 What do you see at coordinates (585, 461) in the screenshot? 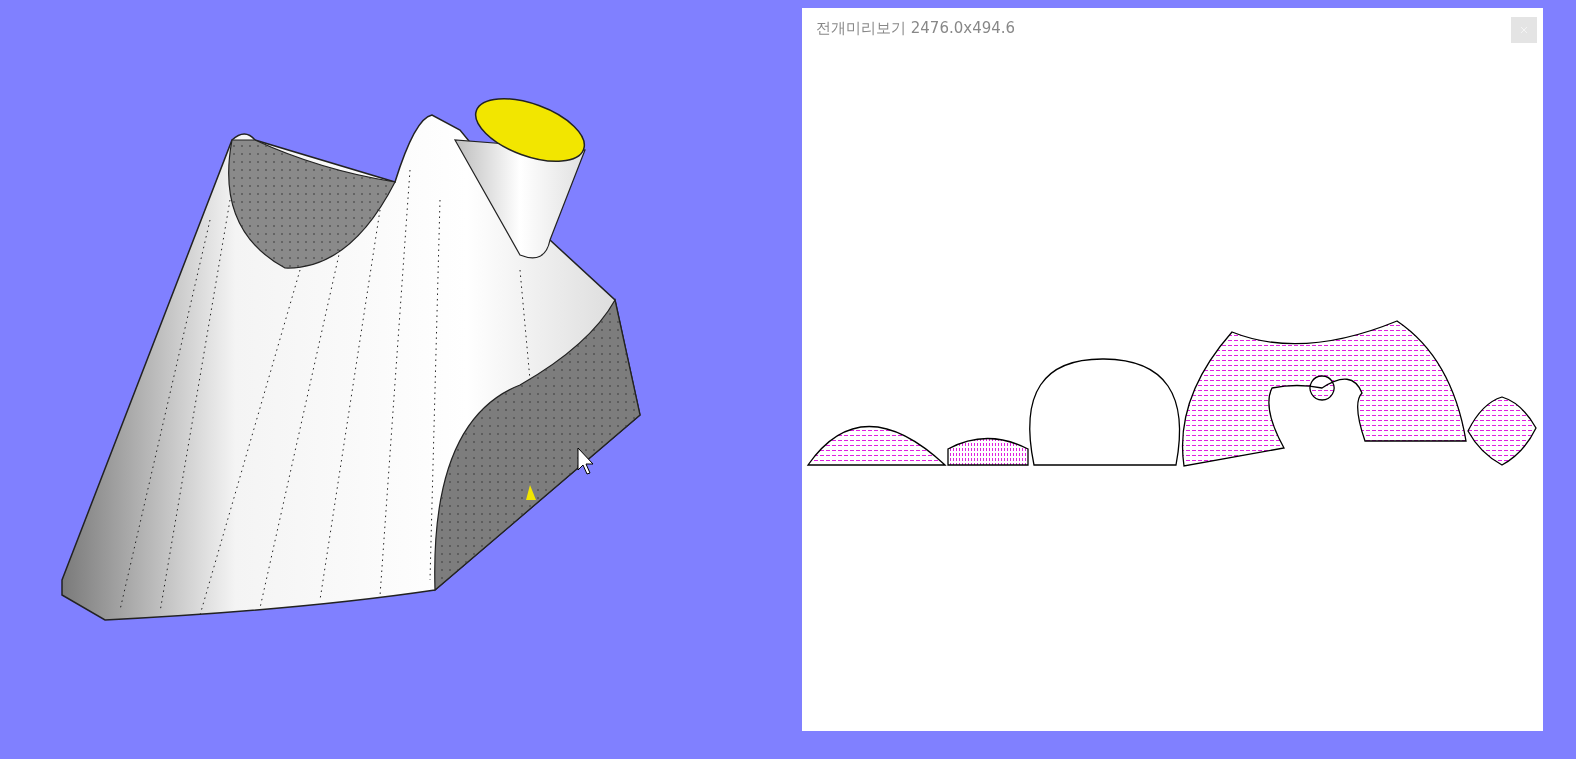
I see `cursor-icon` at bounding box center [585, 461].